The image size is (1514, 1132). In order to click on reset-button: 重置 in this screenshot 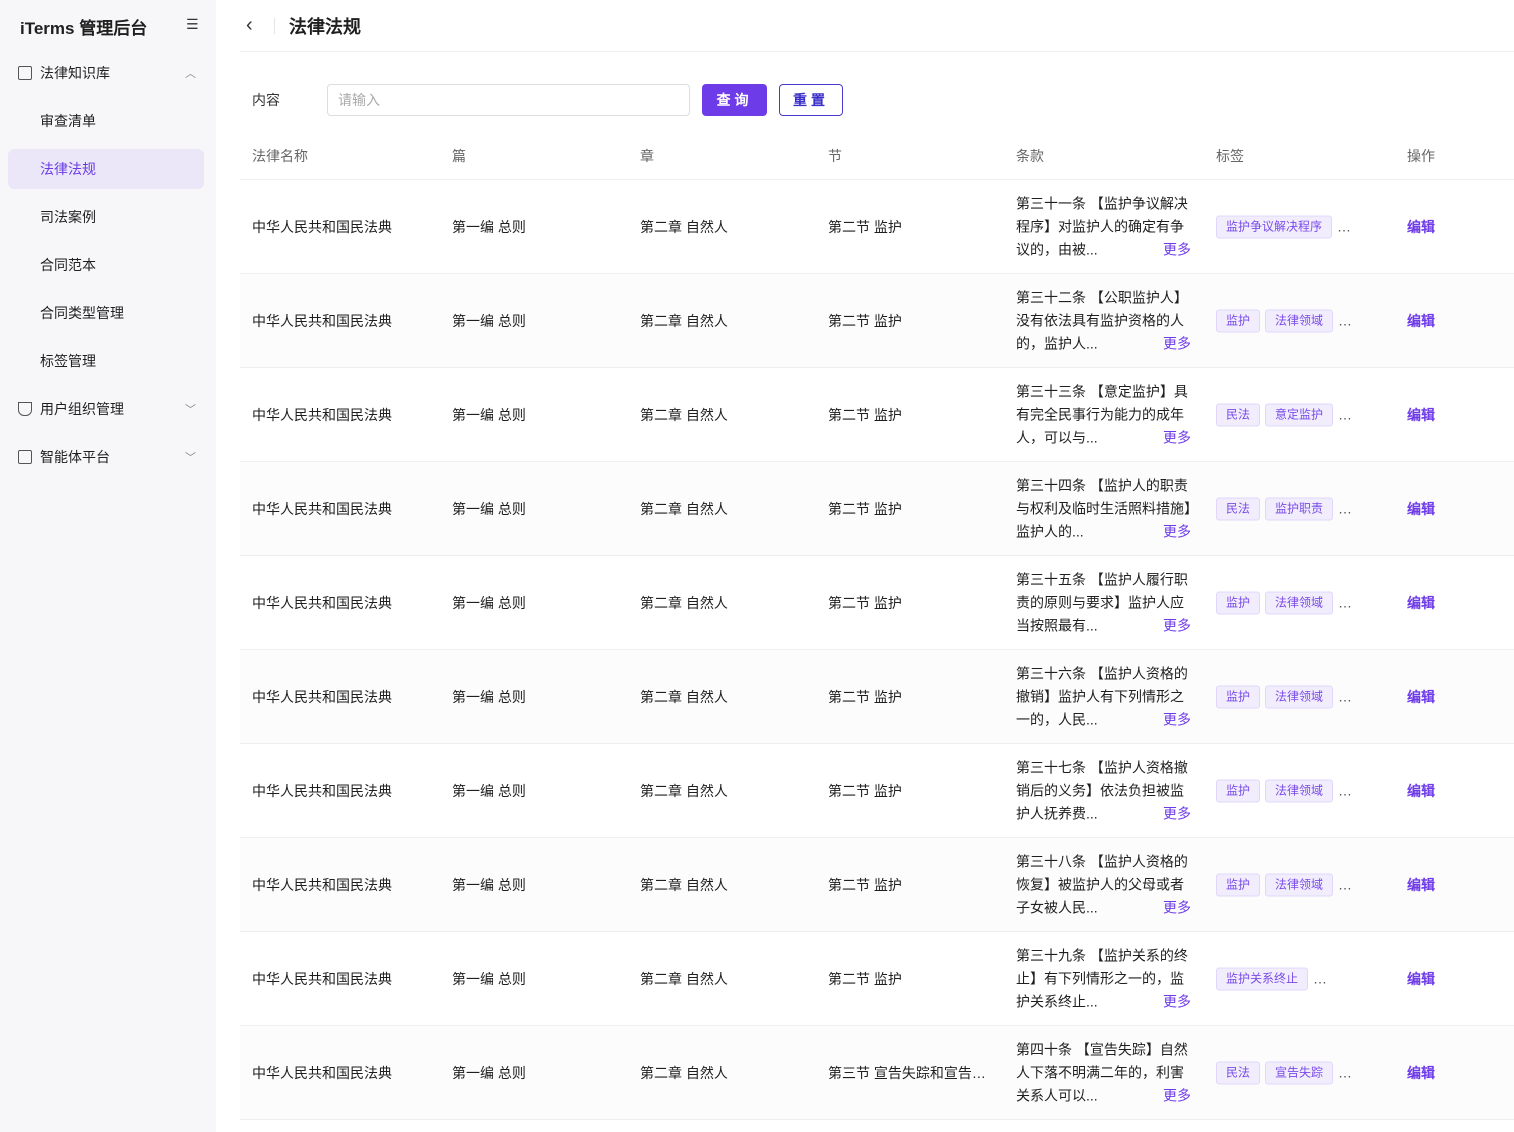, I will do `click(811, 100)`.